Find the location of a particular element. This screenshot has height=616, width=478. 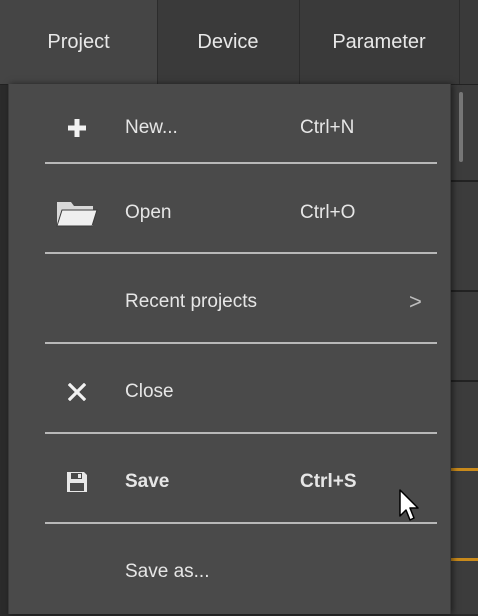

folder-icon is located at coordinates (77, 213).